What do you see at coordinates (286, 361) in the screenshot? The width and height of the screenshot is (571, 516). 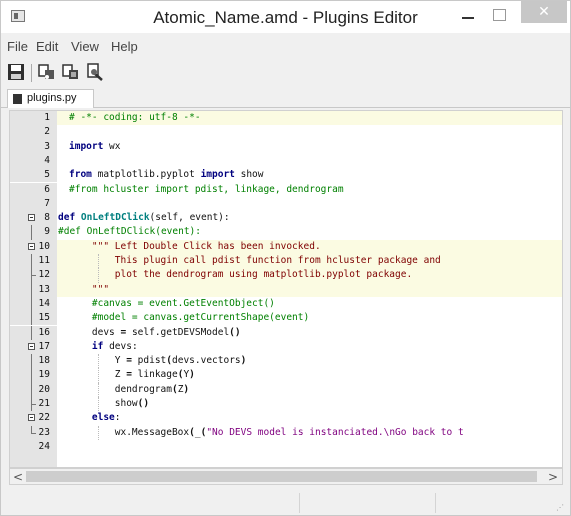 I see `code-line: 18 Y = pdist(devs.vectors)` at bounding box center [286, 361].